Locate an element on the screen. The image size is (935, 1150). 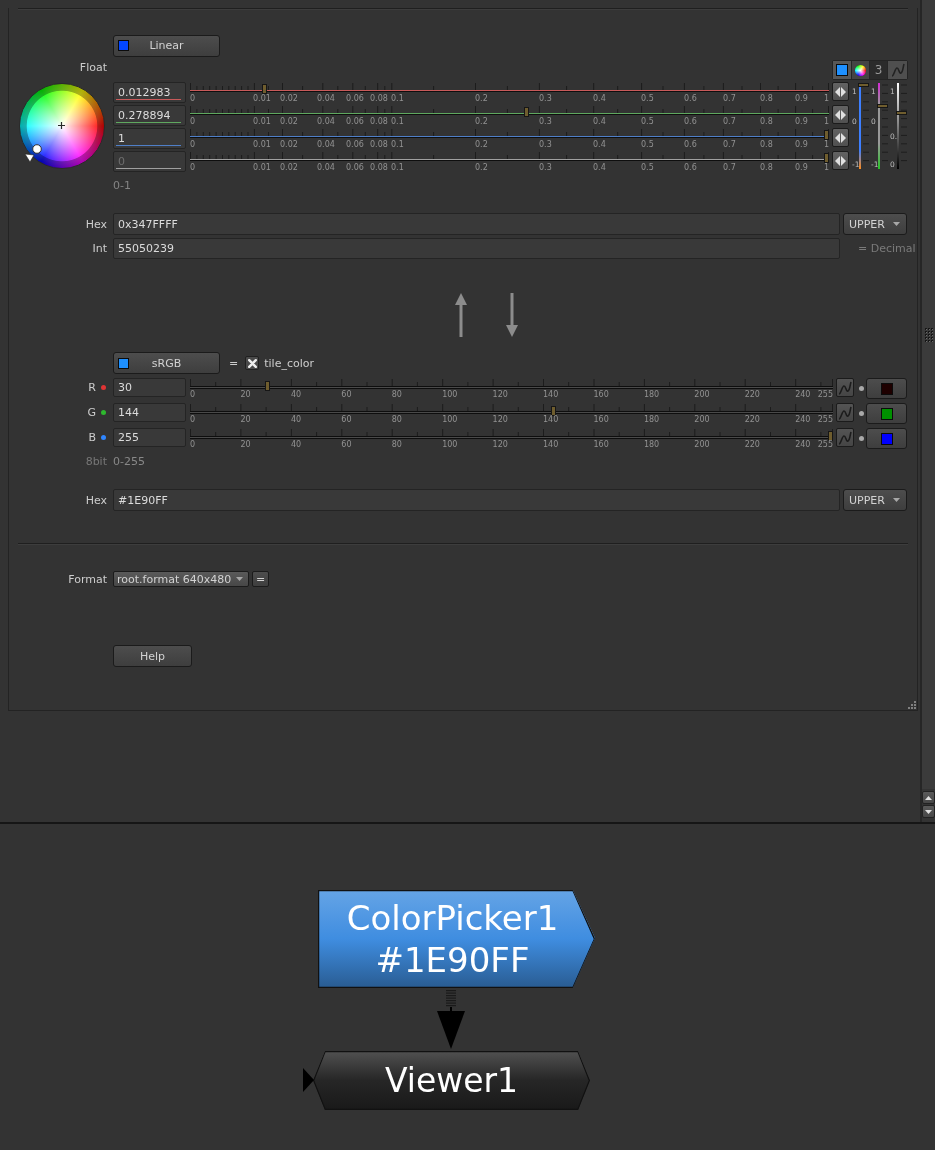
checkbox-label: tile_color is located at coordinates (289, 363).